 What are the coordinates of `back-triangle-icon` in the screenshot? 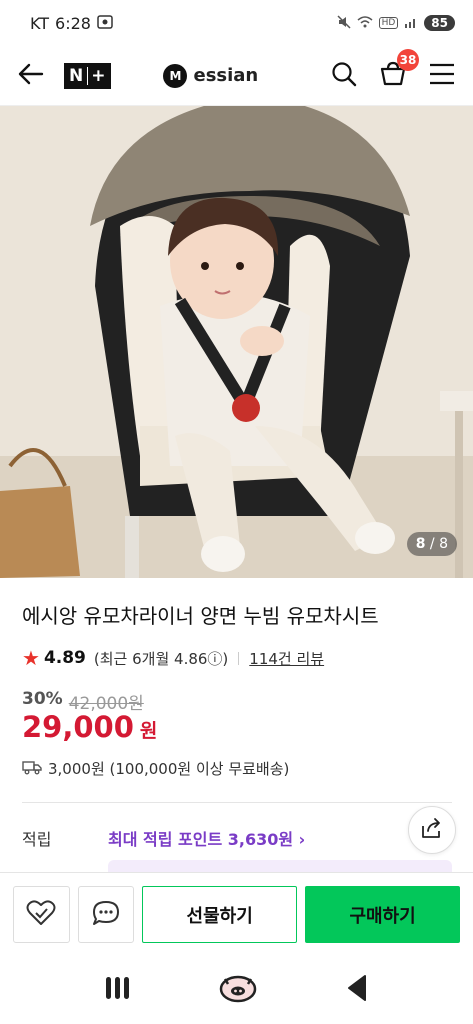 It's located at (357, 990).